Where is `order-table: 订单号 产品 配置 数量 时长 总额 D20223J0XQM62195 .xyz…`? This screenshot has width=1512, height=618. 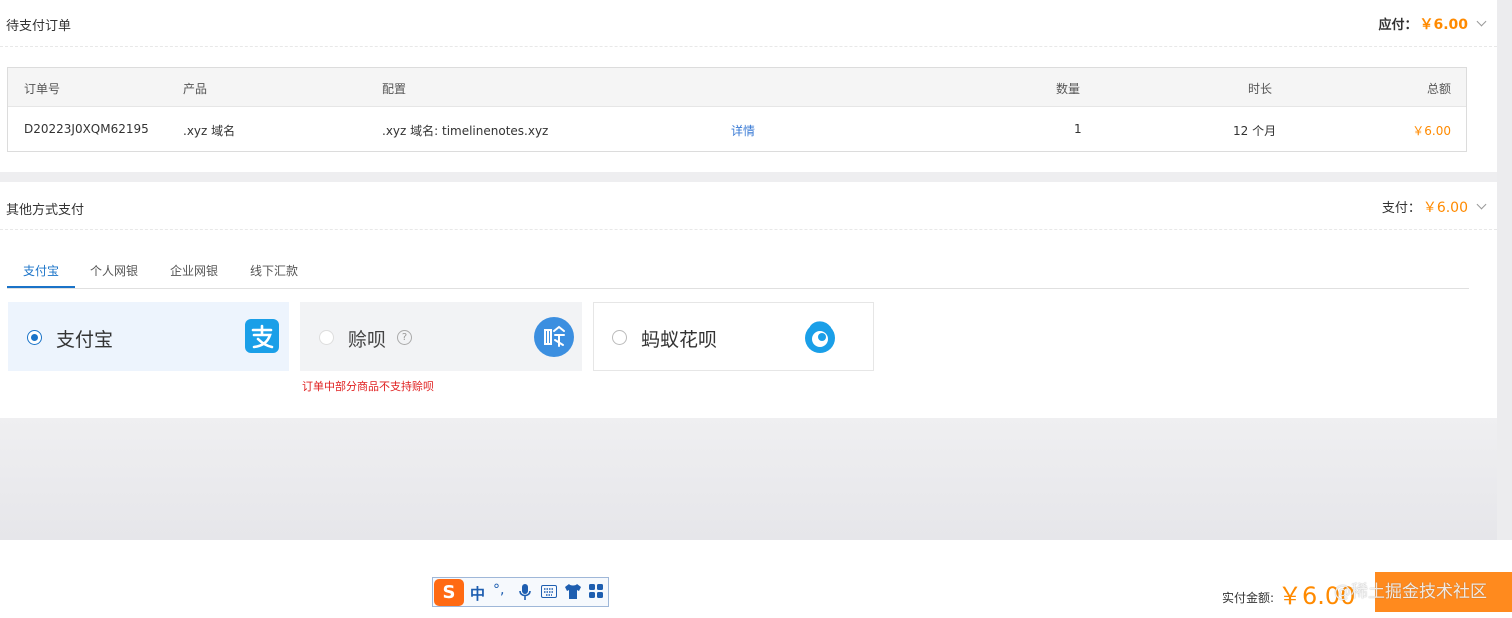
order-table: 订单号 产品 配置 数量 时长 总额 D20223J0XQM62195 .xyz… is located at coordinates (737, 109).